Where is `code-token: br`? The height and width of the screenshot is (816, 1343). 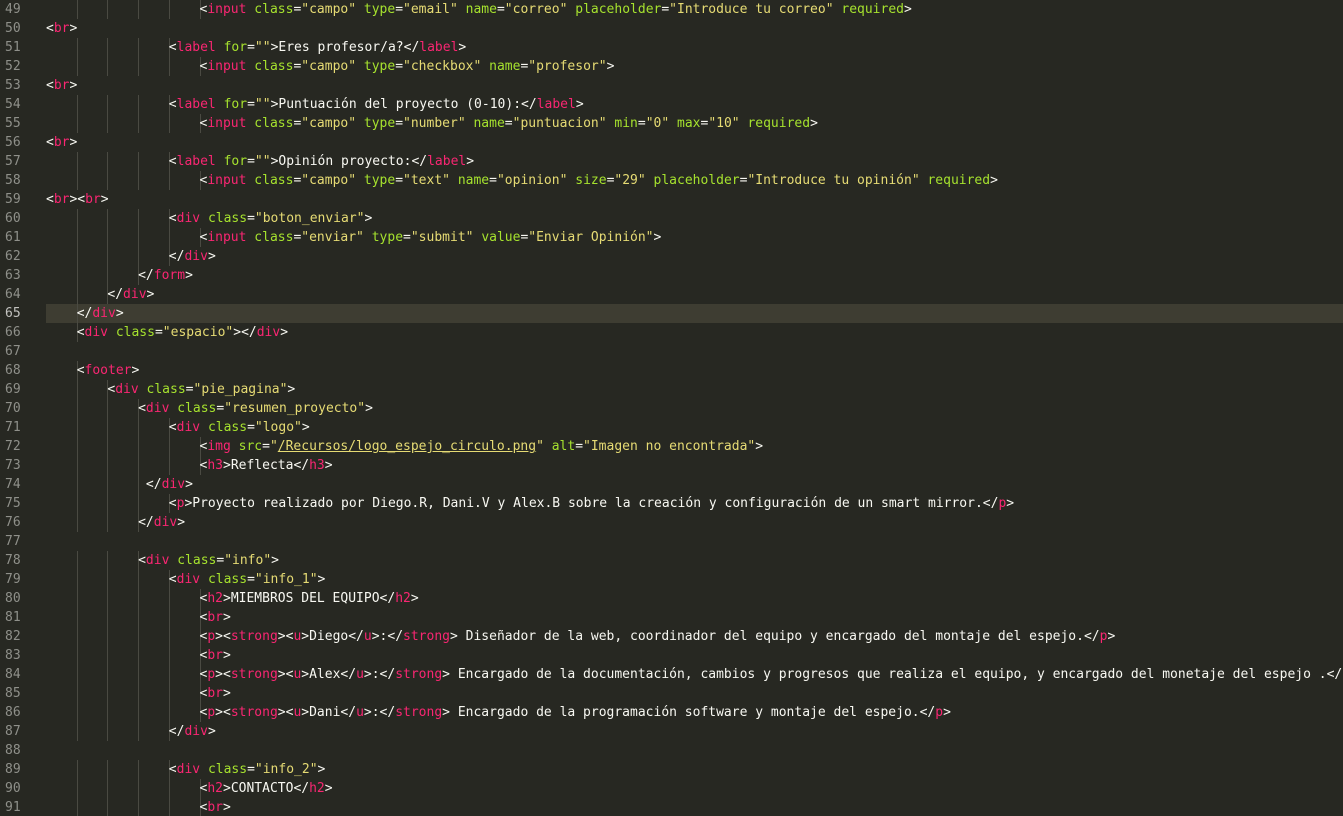
code-token: br is located at coordinates (93, 199).